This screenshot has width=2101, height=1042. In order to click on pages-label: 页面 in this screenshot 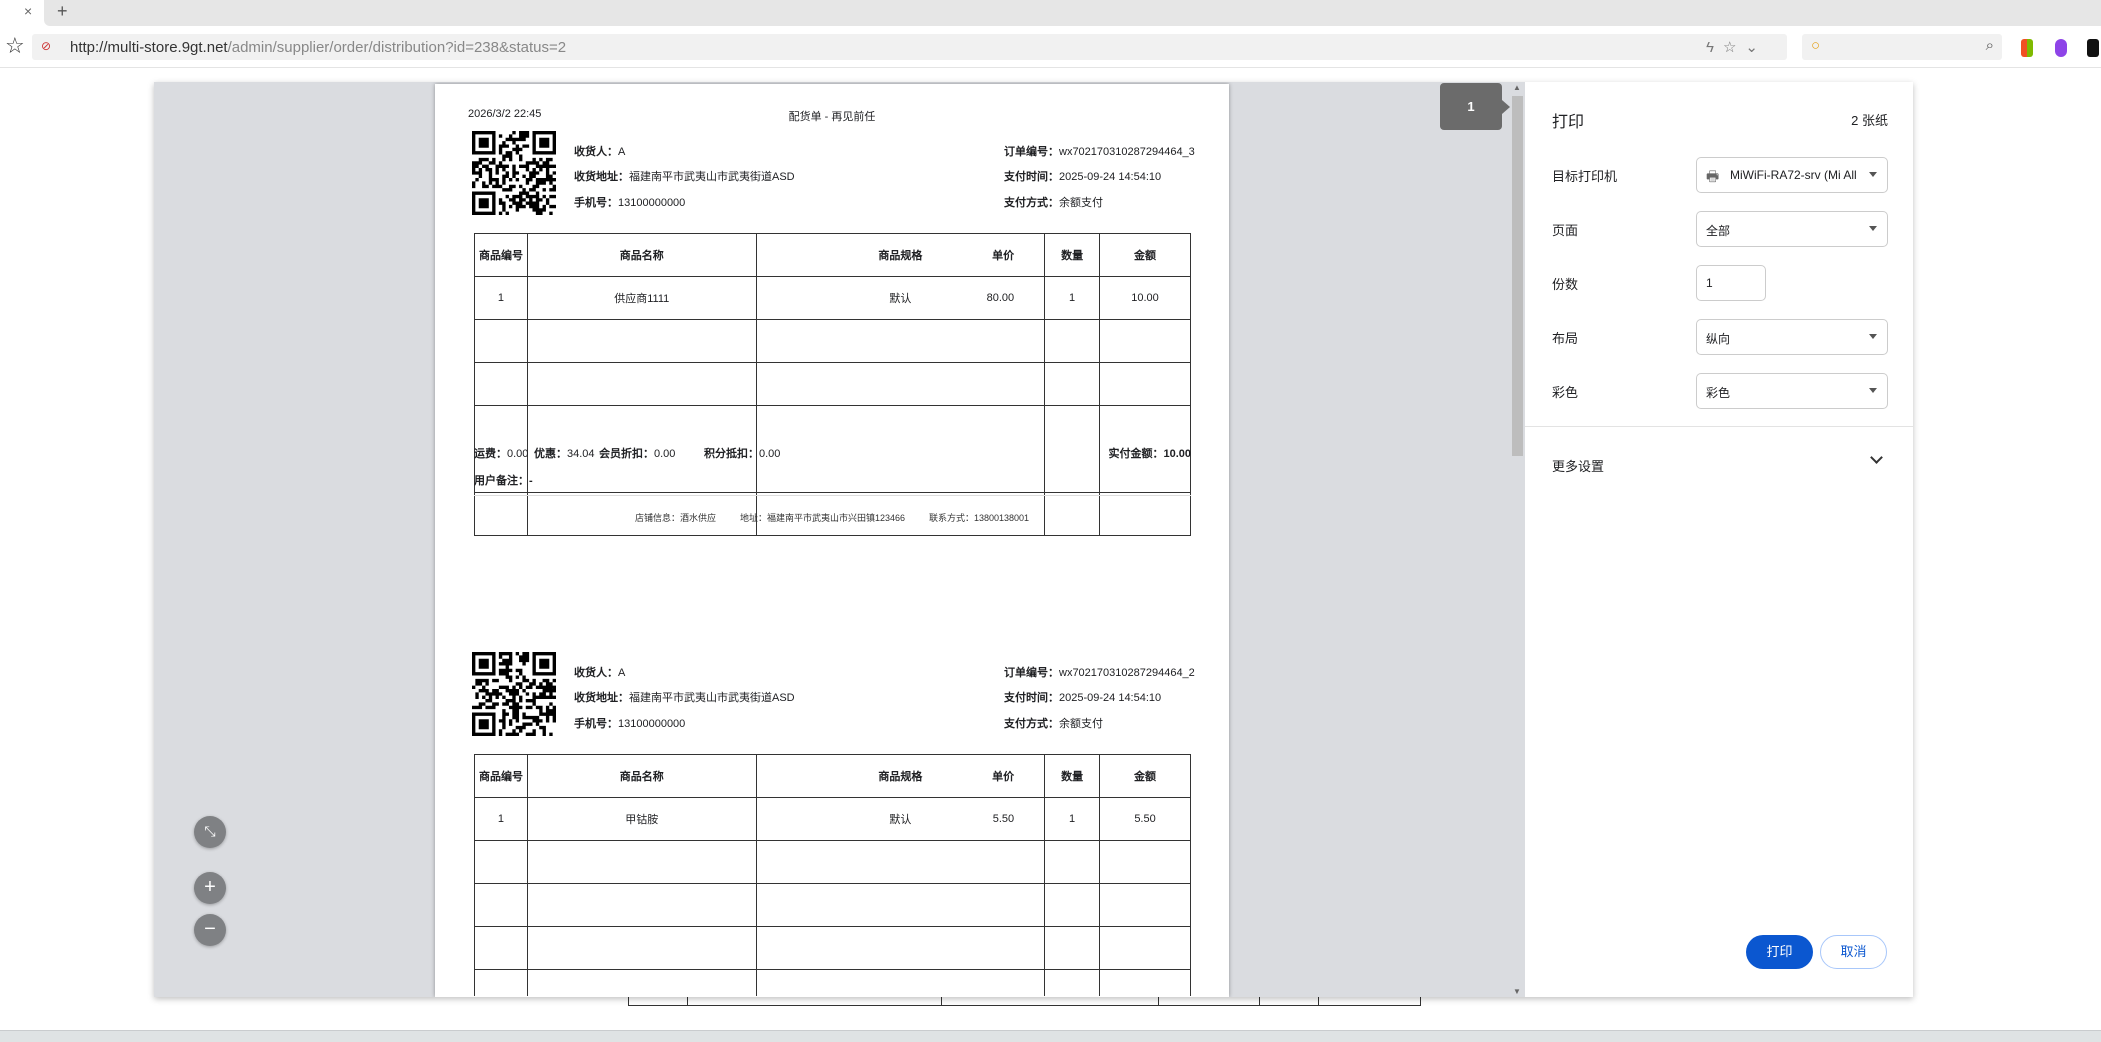, I will do `click(1565, 230)`.